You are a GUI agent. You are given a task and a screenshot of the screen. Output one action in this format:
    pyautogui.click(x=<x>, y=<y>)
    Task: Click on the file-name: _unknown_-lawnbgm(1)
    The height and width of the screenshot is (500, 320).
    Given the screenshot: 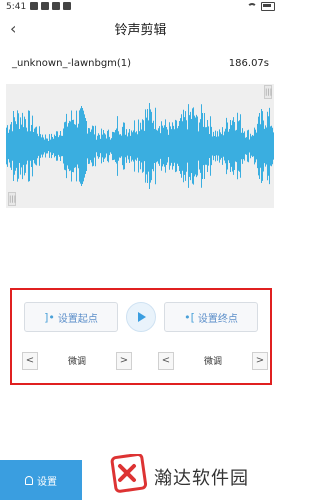 What is the action you would take?
    pyautogui.click(x=72, y=63)
    